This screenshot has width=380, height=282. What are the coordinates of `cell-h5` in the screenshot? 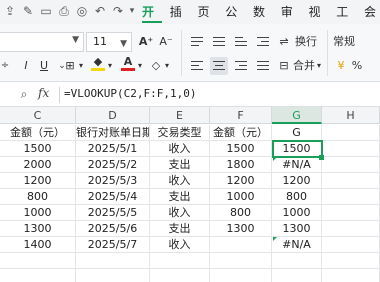 It's located at (351, 197).